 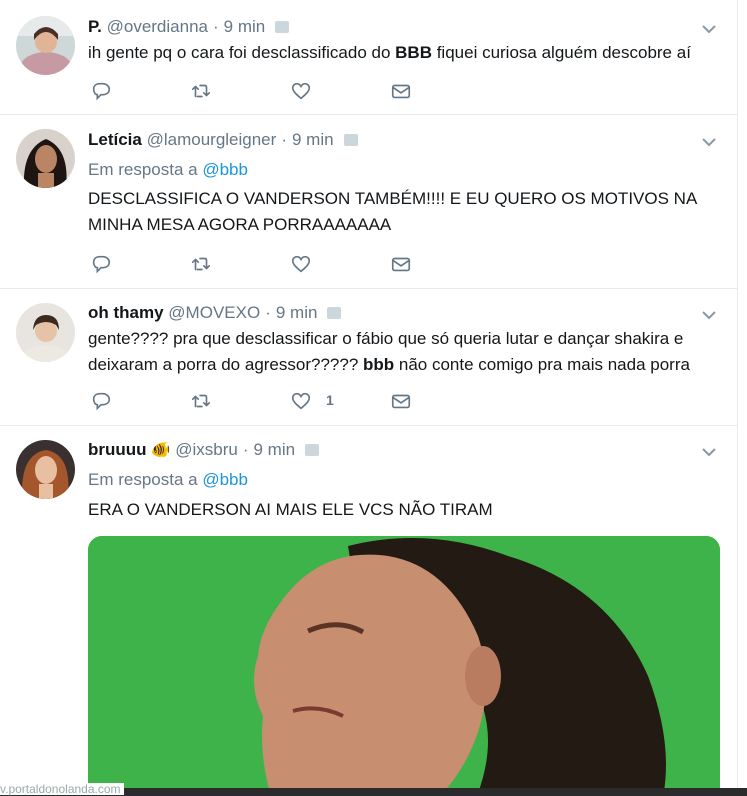 I want to click on like-count: 1, so click(x=330, y=400).